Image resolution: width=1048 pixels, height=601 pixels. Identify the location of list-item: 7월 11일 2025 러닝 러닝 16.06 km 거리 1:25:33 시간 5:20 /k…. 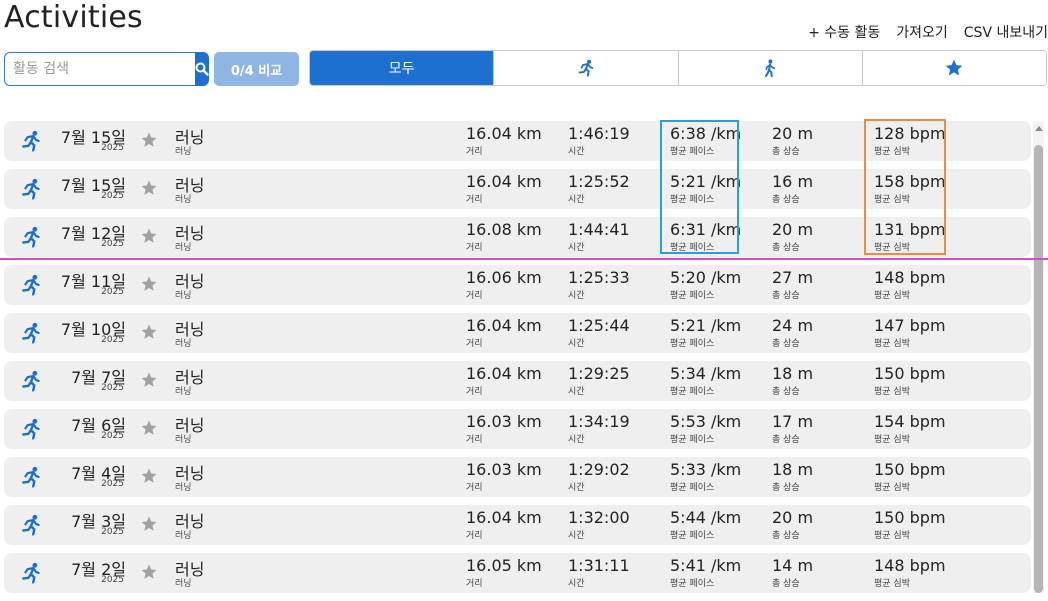
(517, 285).